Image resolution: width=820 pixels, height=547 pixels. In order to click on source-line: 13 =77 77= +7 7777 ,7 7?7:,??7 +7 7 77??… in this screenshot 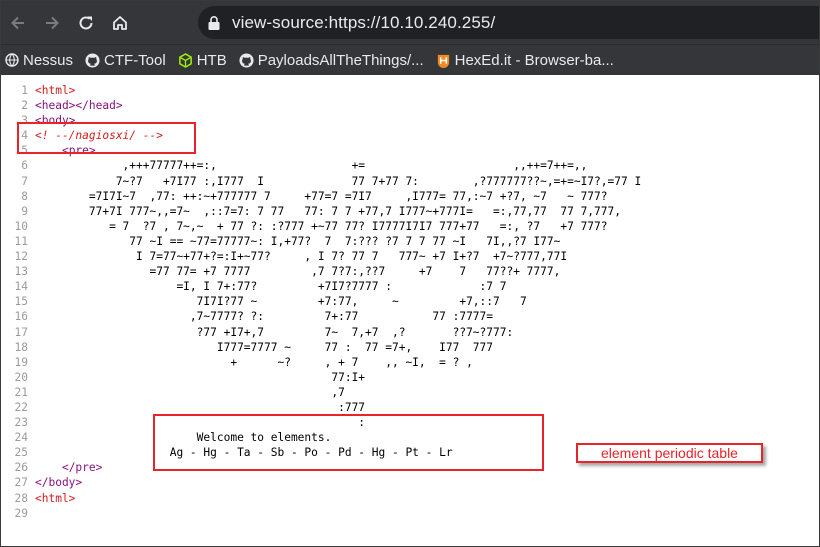, I will do `click(321, 271)`.